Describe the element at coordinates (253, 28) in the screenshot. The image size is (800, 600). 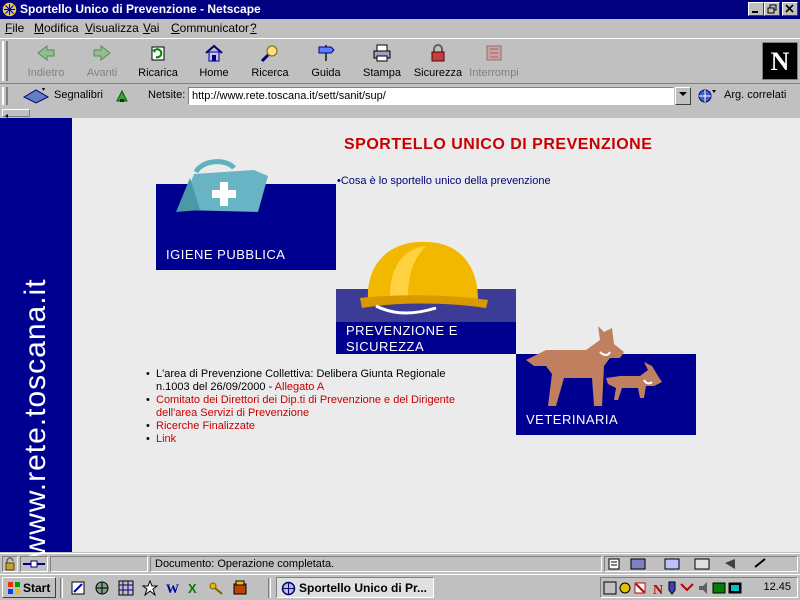
I see `menu-help: ?` at that location.